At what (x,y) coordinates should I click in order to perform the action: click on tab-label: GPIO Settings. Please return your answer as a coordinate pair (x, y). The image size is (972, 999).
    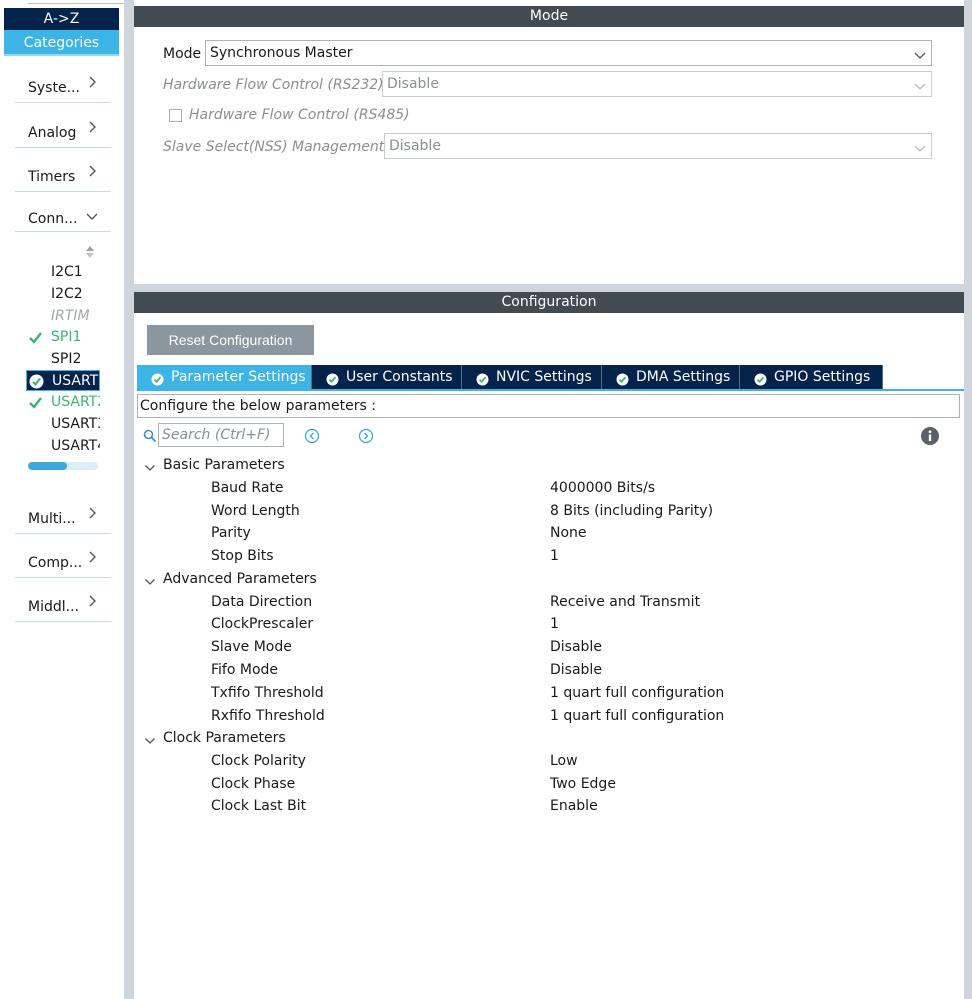
    Looking at the image, I should click on (822, 377).